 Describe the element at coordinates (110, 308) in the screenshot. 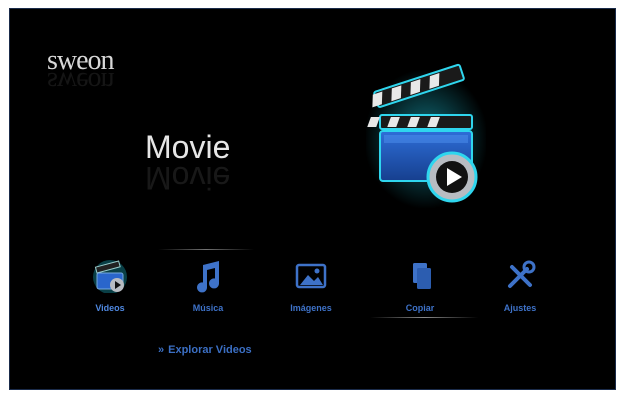

I see `menu-label-videos: Videos` at that location.